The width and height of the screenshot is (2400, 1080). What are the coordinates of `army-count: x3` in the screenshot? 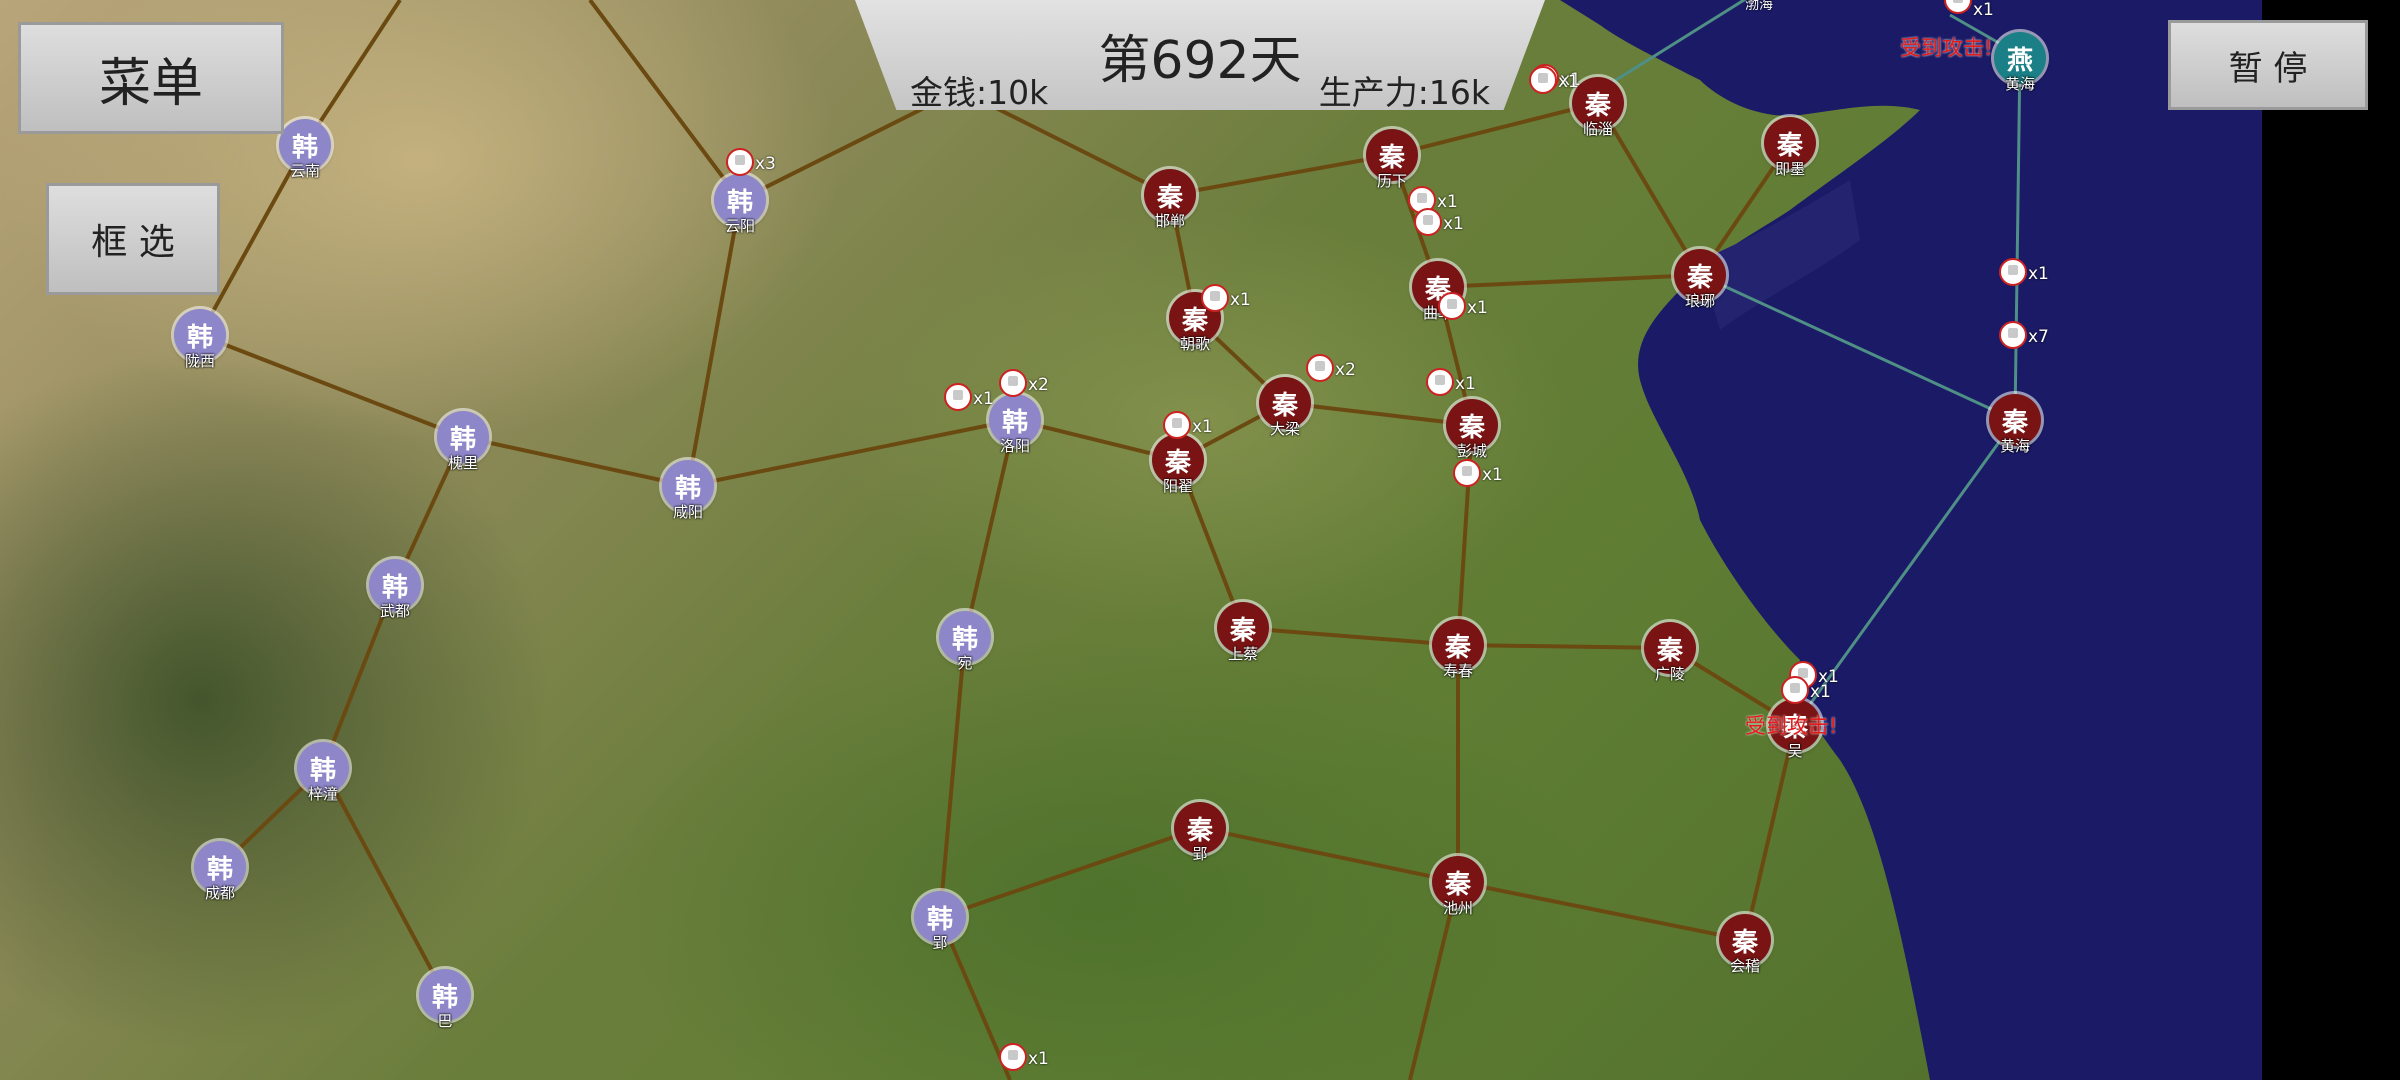 It's located at (765, 164).